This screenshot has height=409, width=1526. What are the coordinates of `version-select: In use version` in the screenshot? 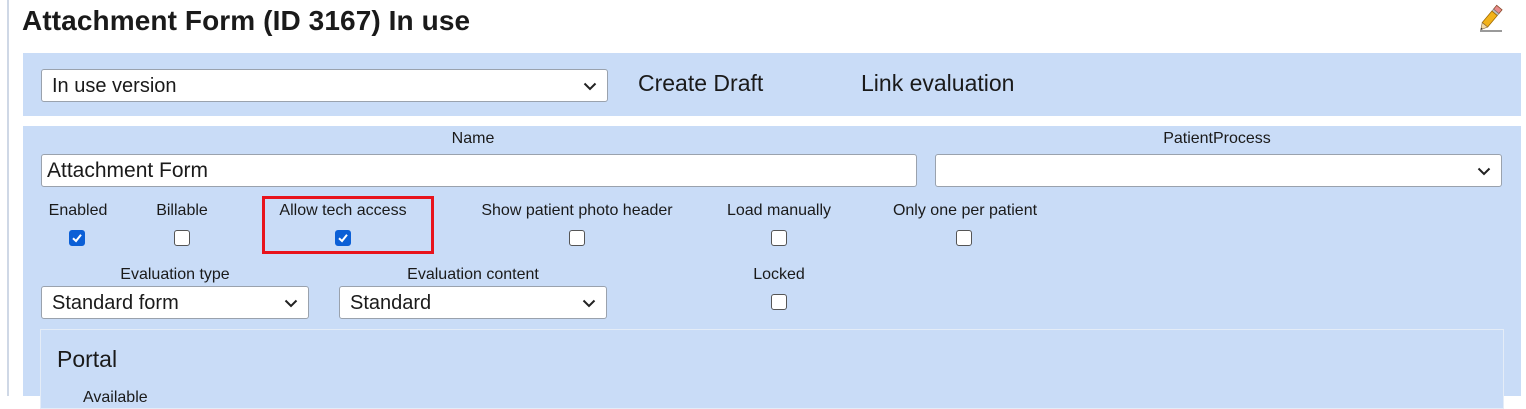 It's located at (324, 85).